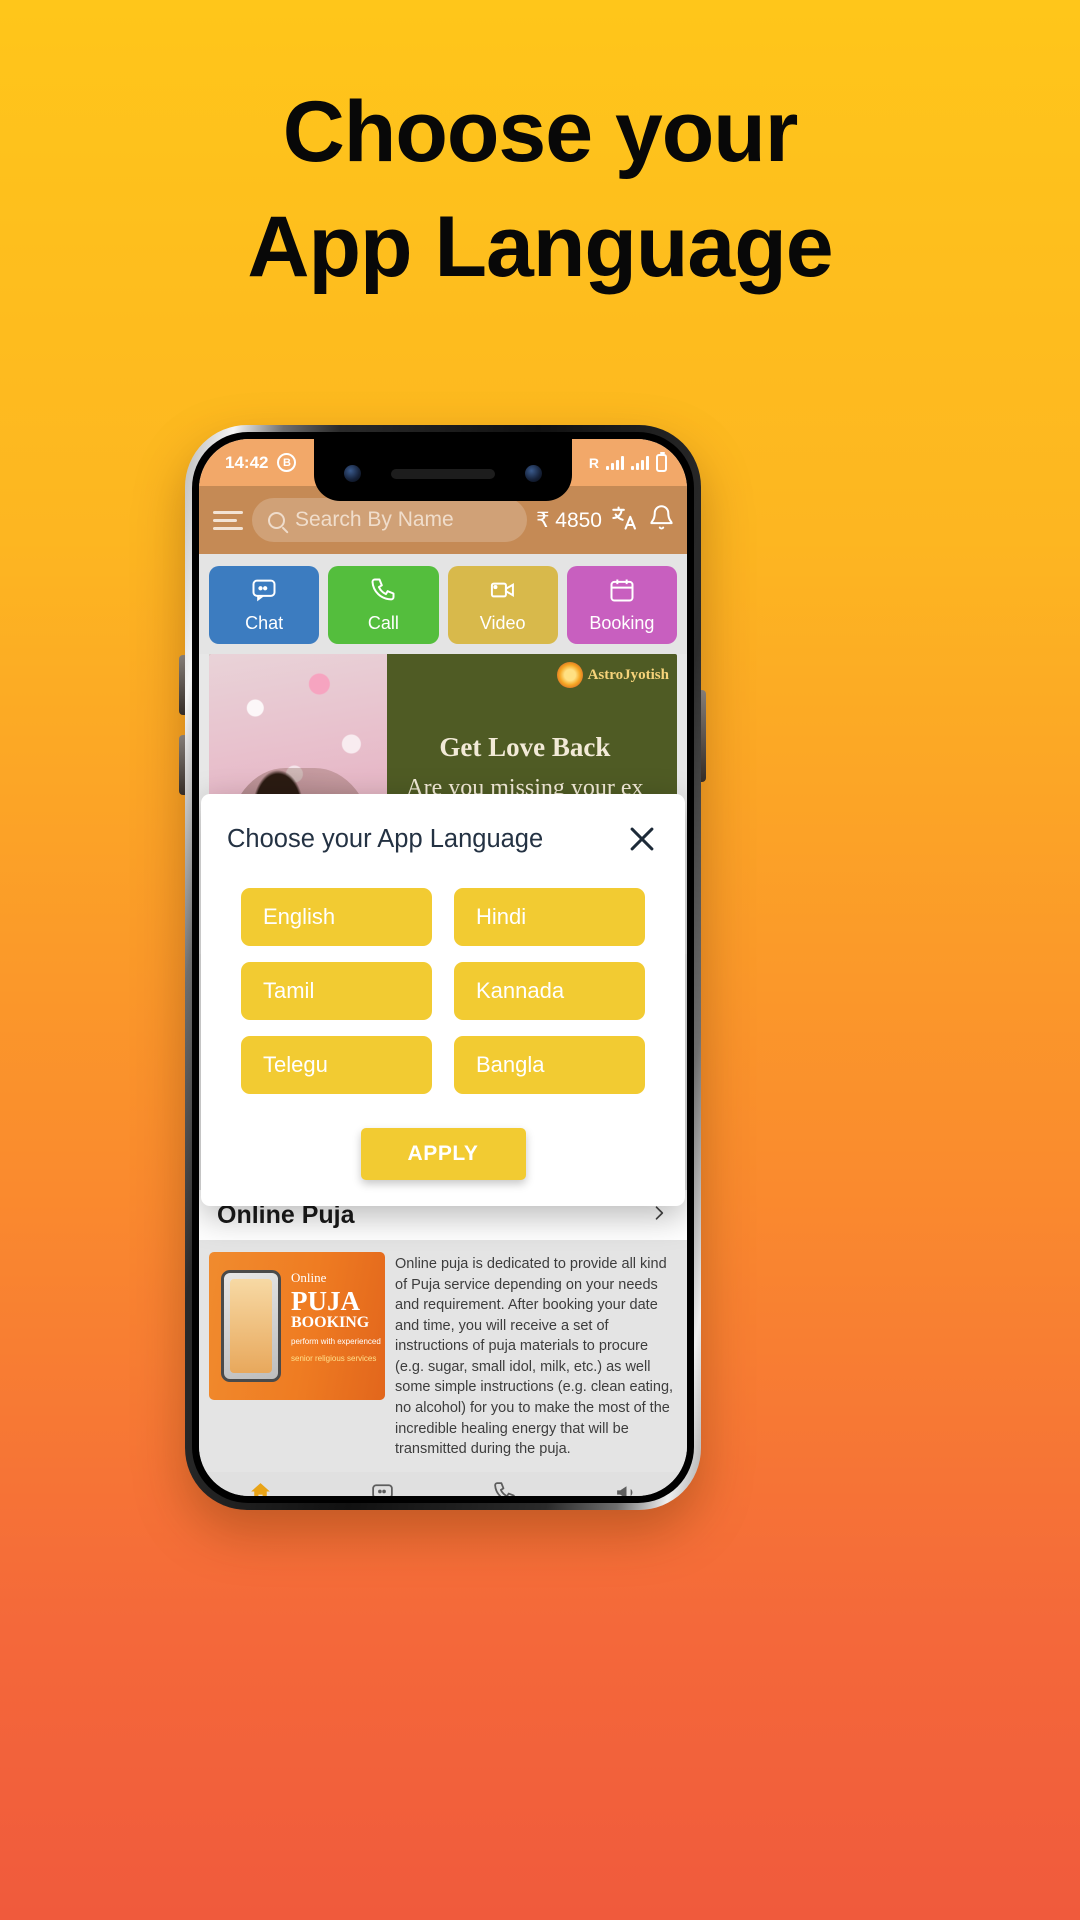 The height and width of the screenshot is (1920, 1080). I want to click on headline-line-2: App Language, so click(540, 246).